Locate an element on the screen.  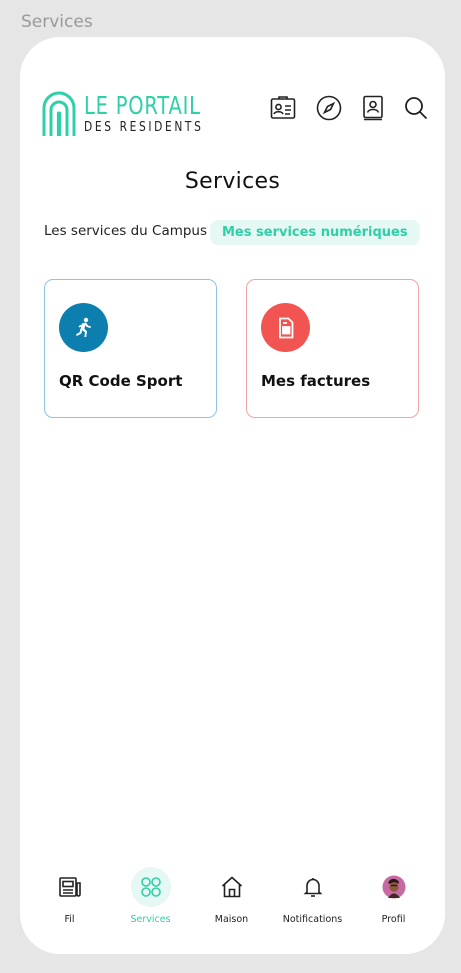
newspaper-icon is located at coordinates (70, 887).